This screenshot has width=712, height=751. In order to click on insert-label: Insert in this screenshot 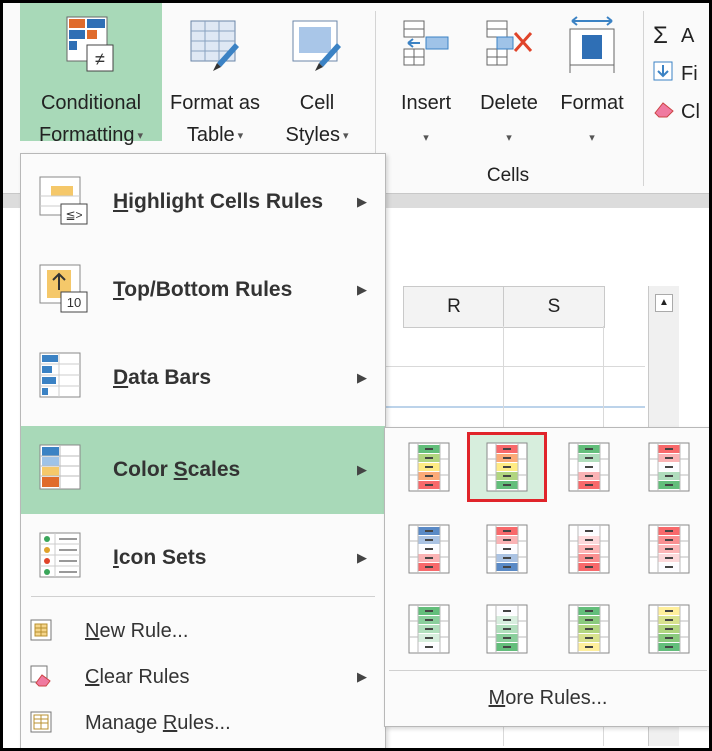, I will do `click(426, 103)`.